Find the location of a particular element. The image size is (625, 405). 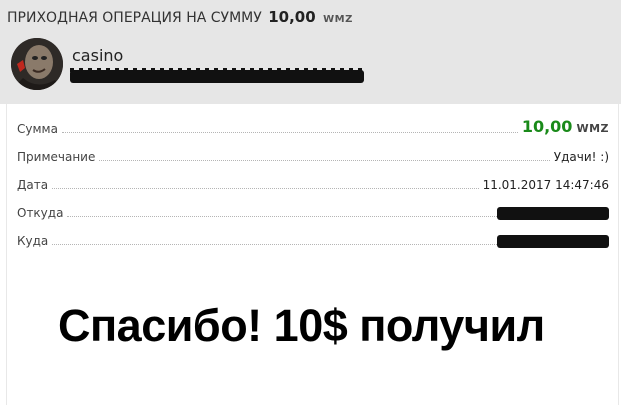

sum-label: Сумма is located at coordinates (37, 129).